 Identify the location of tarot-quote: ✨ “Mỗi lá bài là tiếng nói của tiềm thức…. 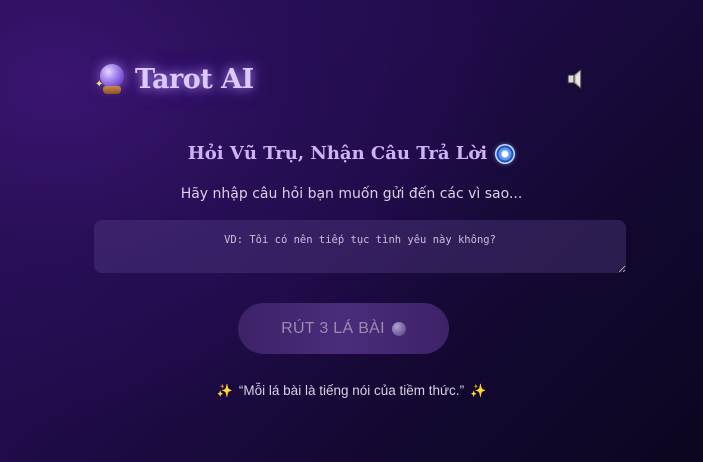
(351, 390).